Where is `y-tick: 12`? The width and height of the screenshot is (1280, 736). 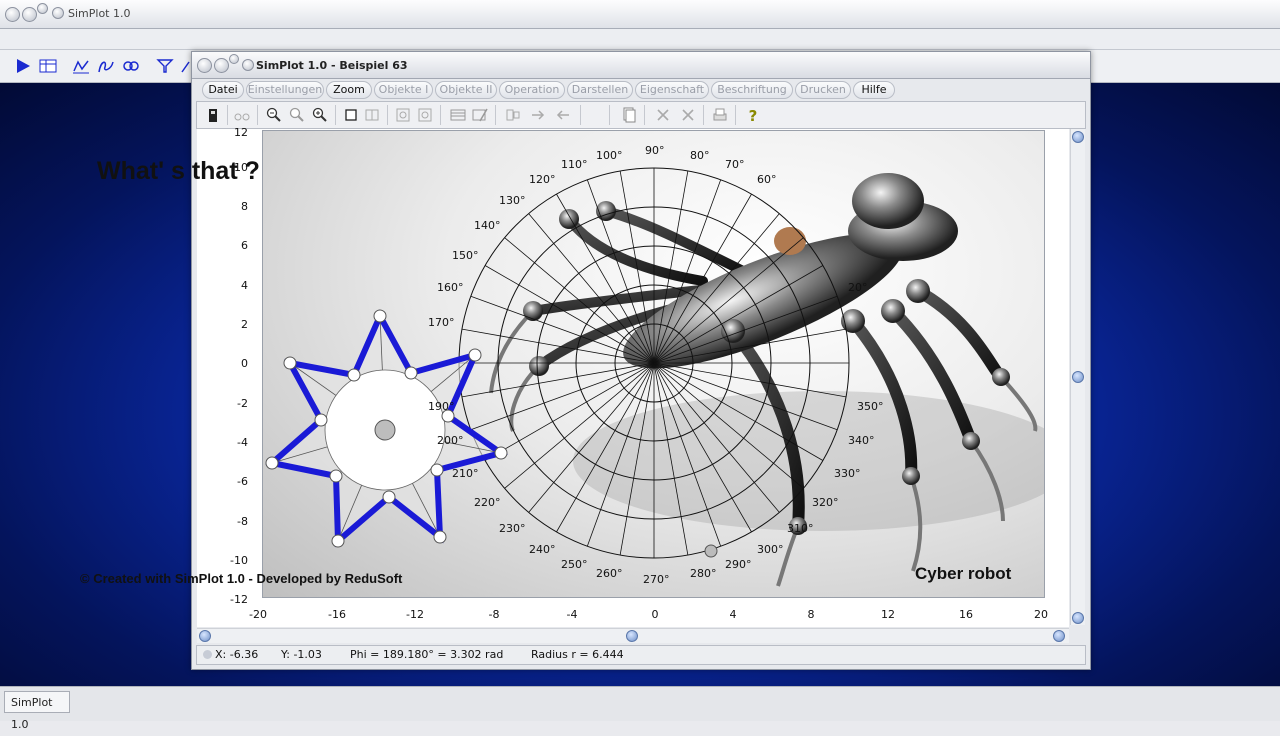 y-tick: 12 is located at coordinates (241, 132).